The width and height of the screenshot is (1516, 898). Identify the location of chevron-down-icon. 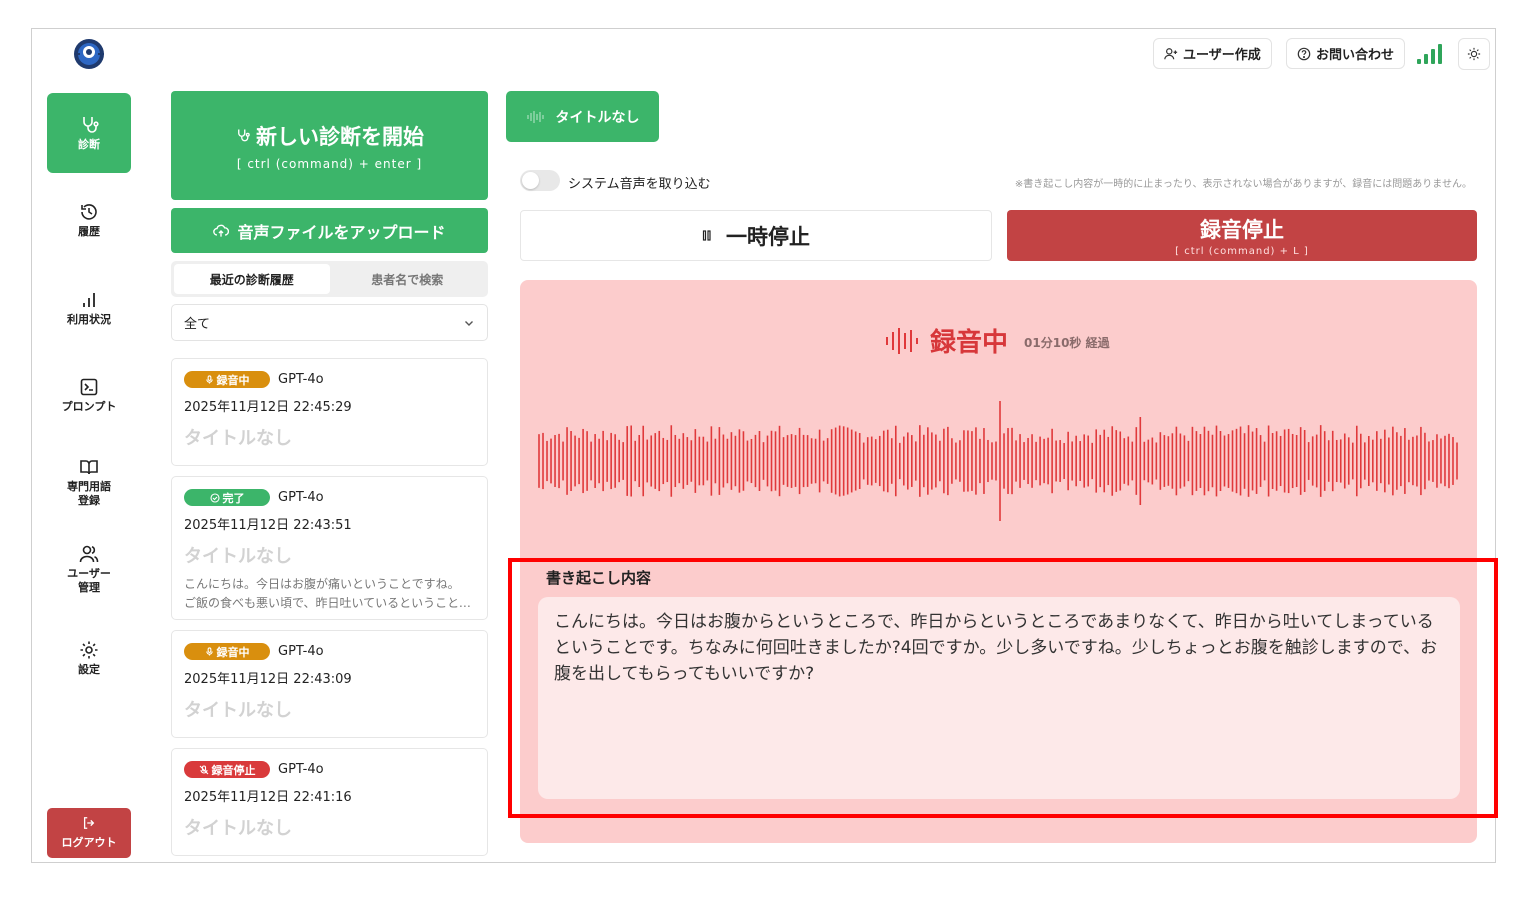
(469, 323).